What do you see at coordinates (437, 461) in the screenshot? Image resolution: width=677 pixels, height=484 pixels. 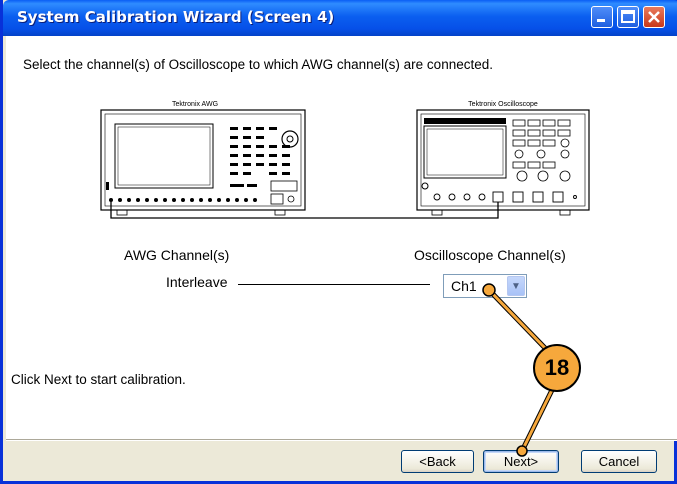 I see `back-button: <Back` at bounding box center [437, 461].